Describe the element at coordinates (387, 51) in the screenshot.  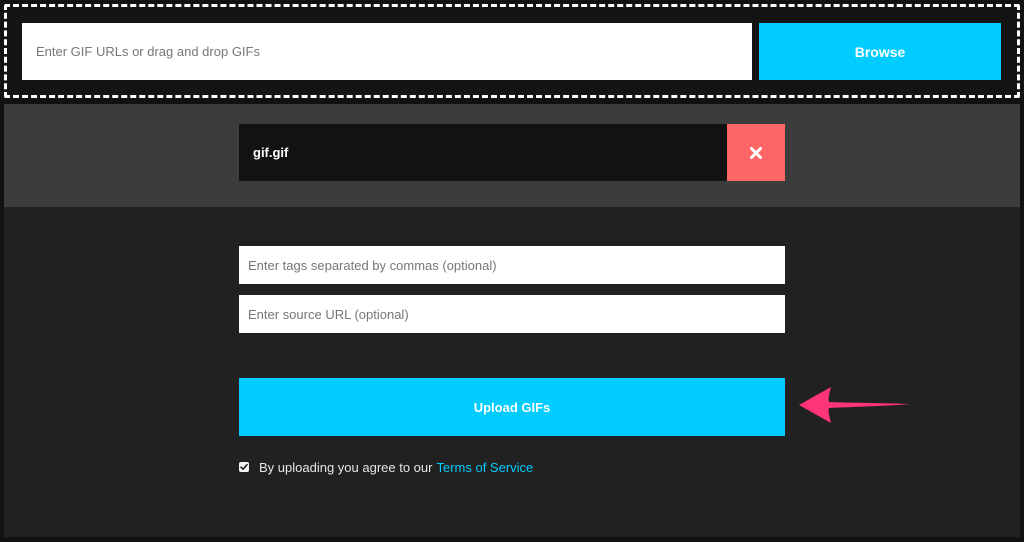
I see `gif-url-input` at that location.